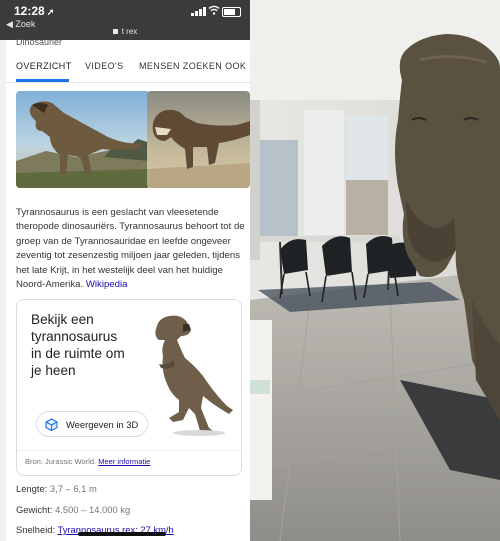 The image size is (500, 541). I want to click on fact-length: Lengte: 3,7 – 6,1 m, so click(56, 488).